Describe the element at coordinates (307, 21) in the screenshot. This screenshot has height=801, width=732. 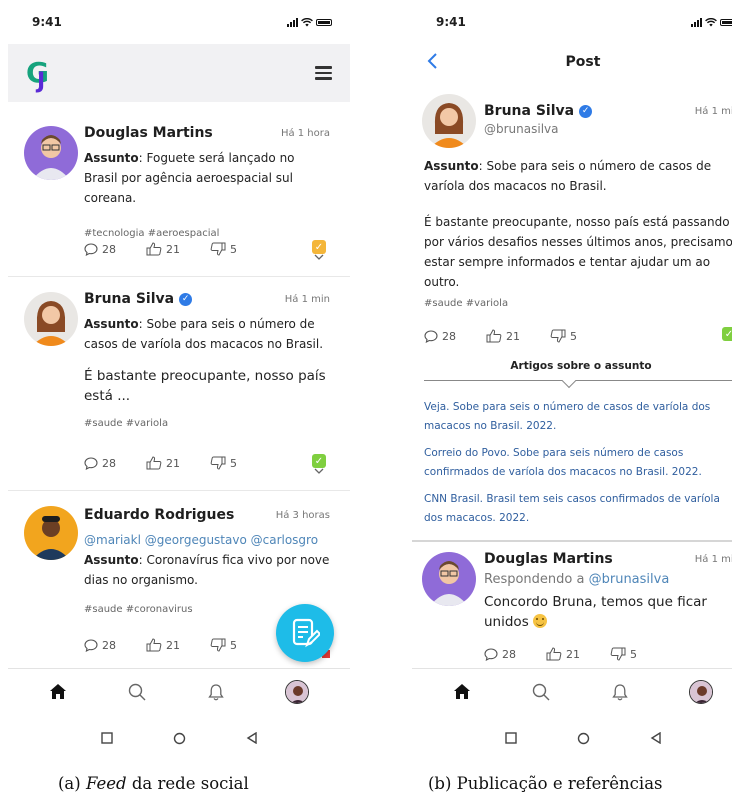
I see `wifi-icon` at that location.